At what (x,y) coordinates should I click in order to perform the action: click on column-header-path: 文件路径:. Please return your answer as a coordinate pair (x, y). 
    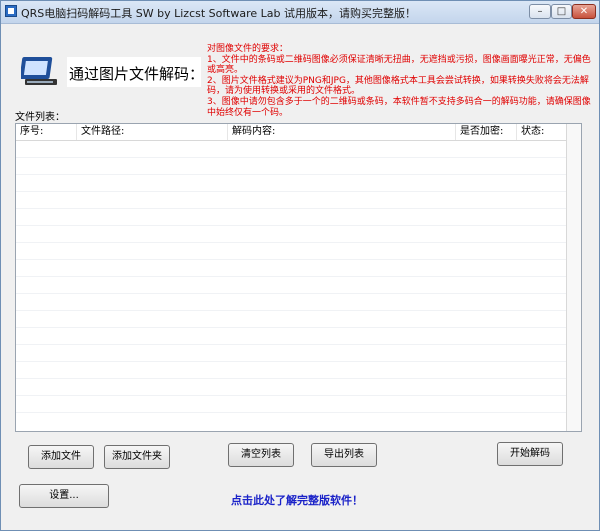
    Looking at the image, I should click on (152, 132).